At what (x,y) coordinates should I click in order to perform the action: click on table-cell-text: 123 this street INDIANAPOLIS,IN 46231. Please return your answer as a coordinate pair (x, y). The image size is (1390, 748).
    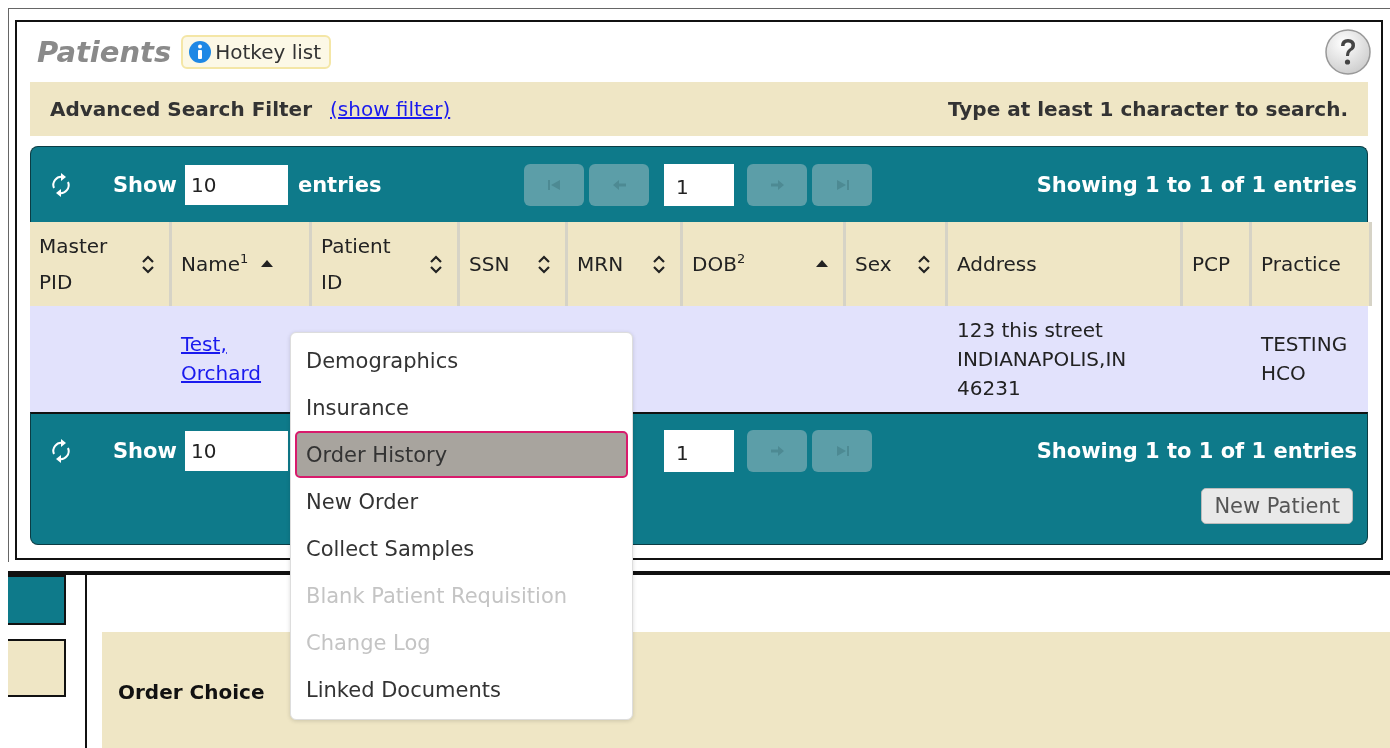
    Looking at the image, I should click on (1042, 359).